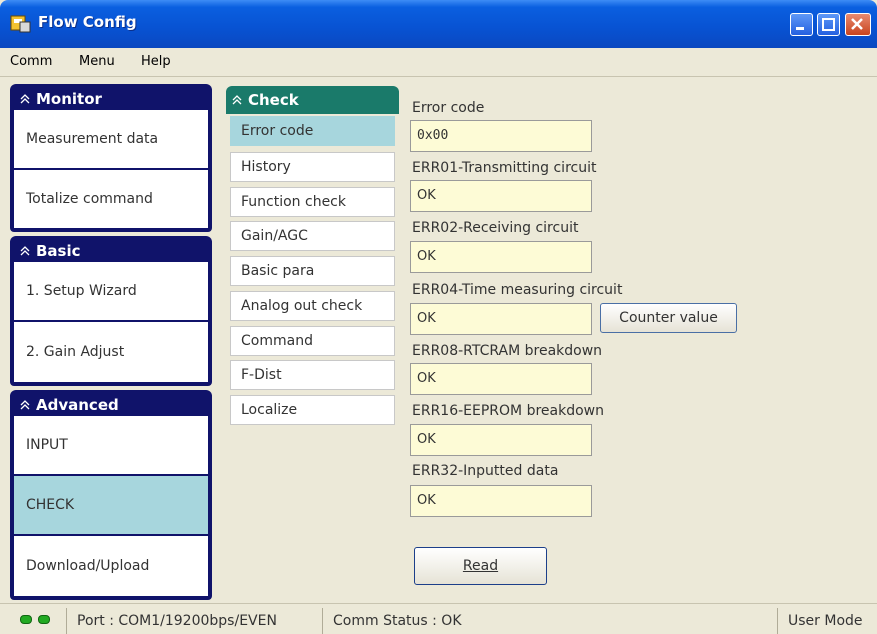  I want to click on sub-item-gain-agc: Gain/AGC, so click(312, 236).